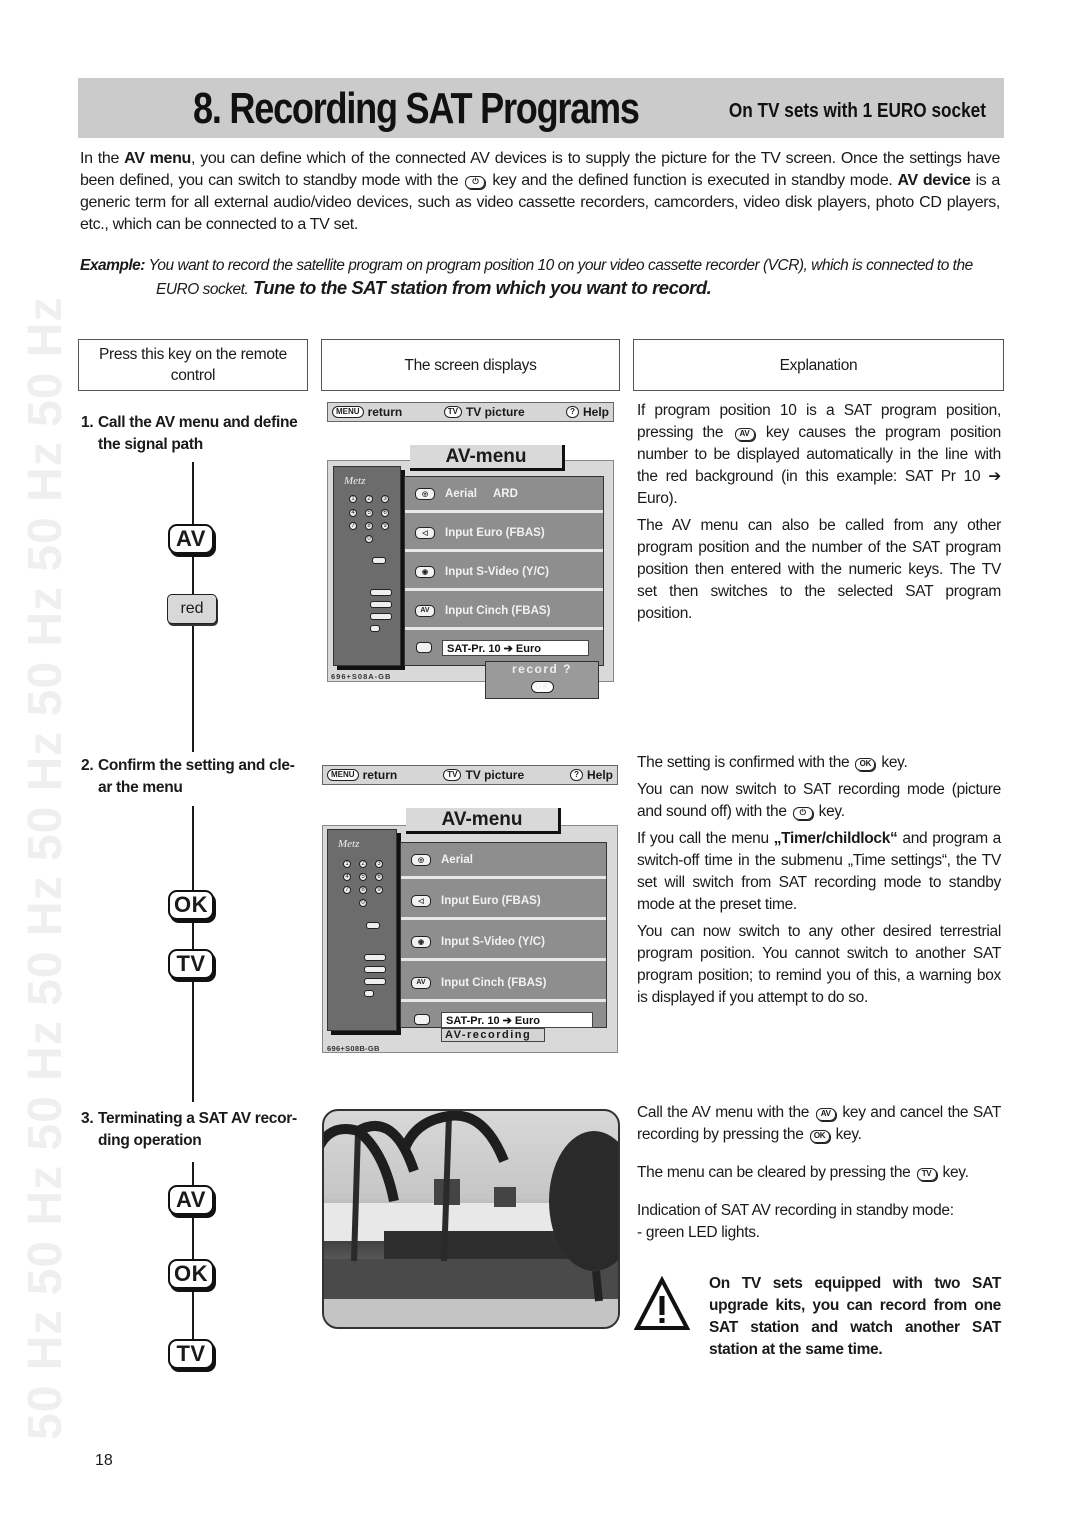  I want to click on step-title-line: ding operation, so click(150, 1140).